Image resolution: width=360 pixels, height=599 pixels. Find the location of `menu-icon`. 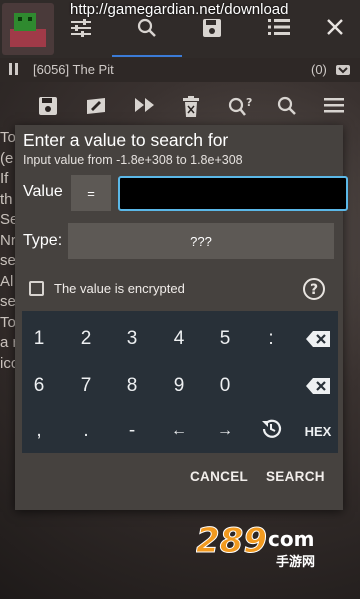

menu-icon is located at coordinates (334, 107).